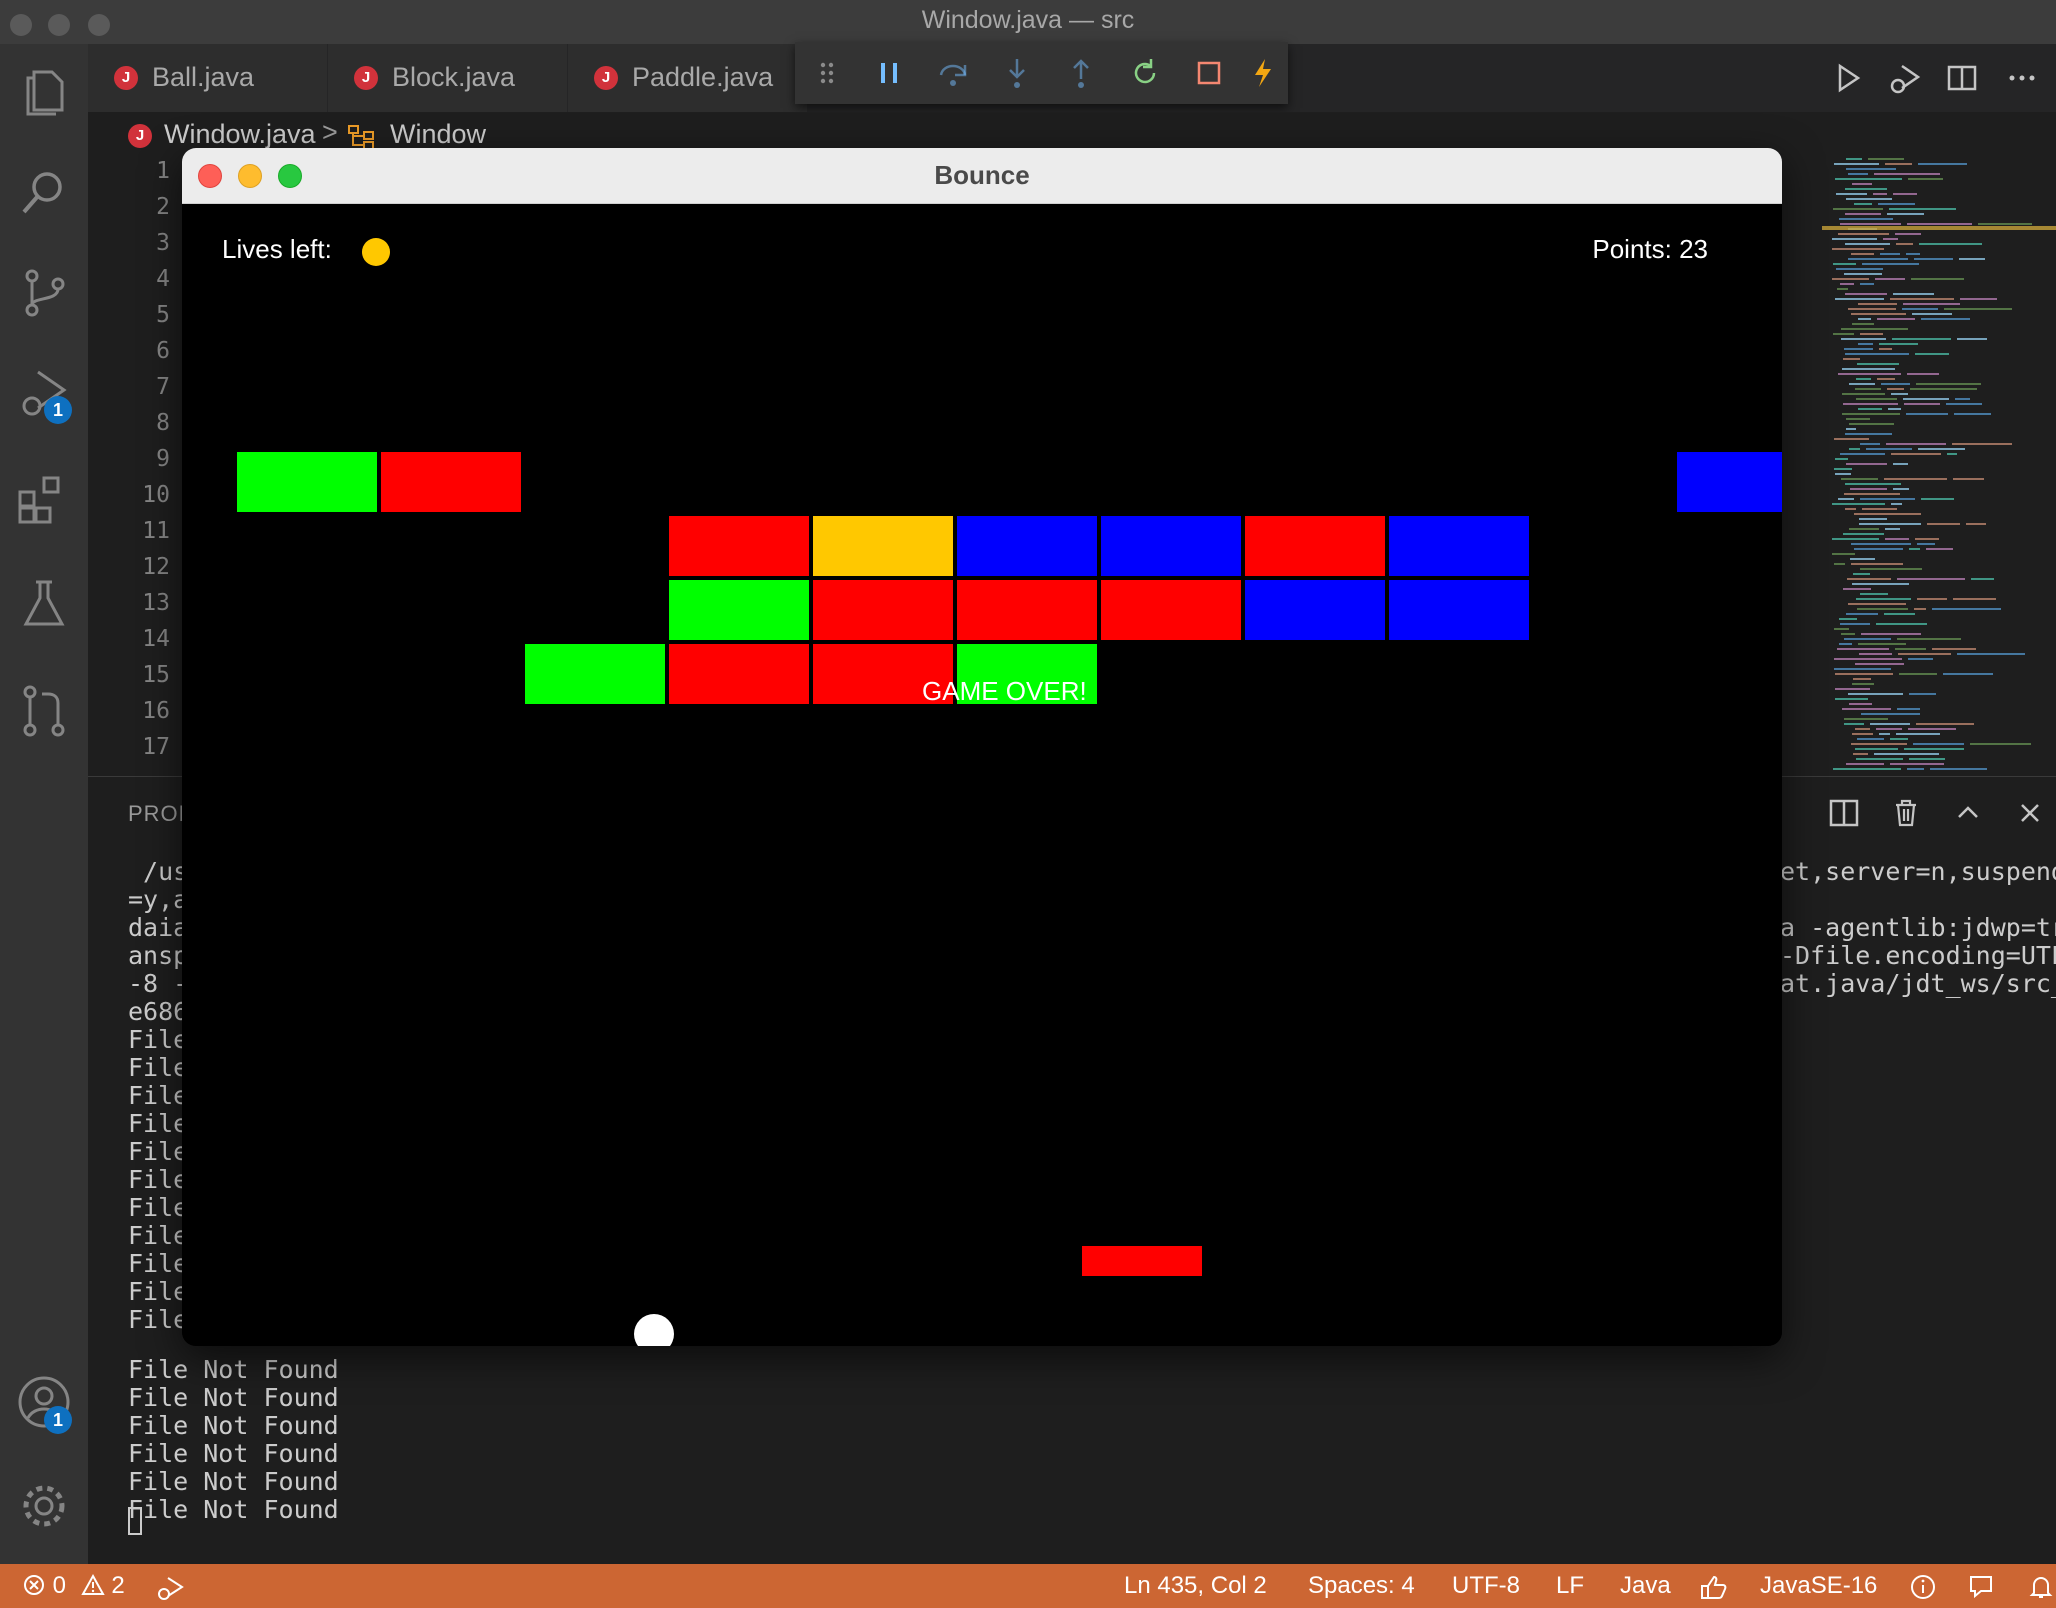 The width and height of the screenshot is (2056, 1608). What do you see at coordinates (2041, 1590) in the screenshot?
I see `notifications-bell-icon` at bounding box center [2041, 1590].